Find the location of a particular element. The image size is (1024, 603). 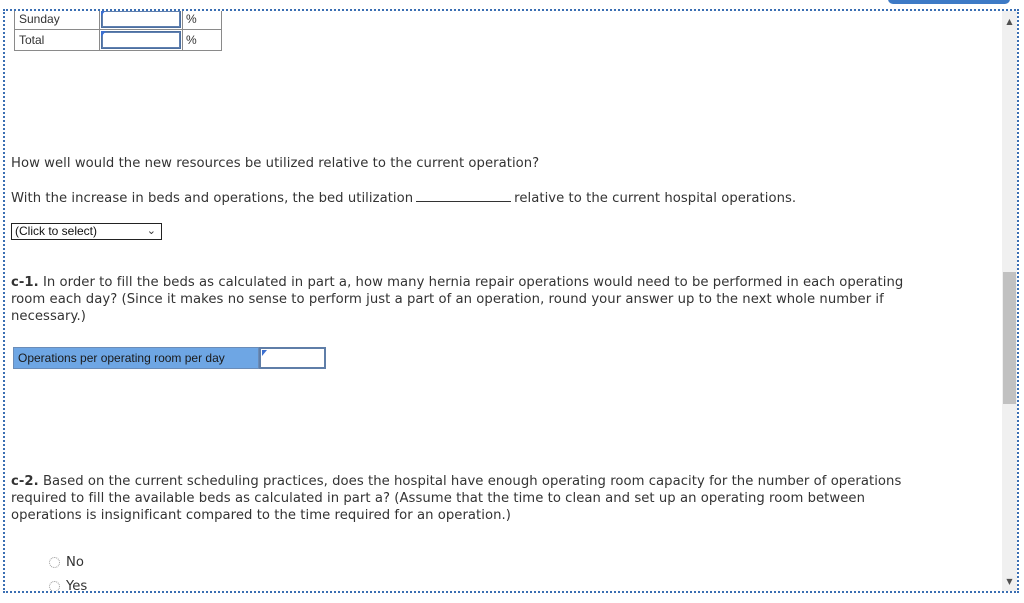

row-label: Total is located at coordinates (57, 40).